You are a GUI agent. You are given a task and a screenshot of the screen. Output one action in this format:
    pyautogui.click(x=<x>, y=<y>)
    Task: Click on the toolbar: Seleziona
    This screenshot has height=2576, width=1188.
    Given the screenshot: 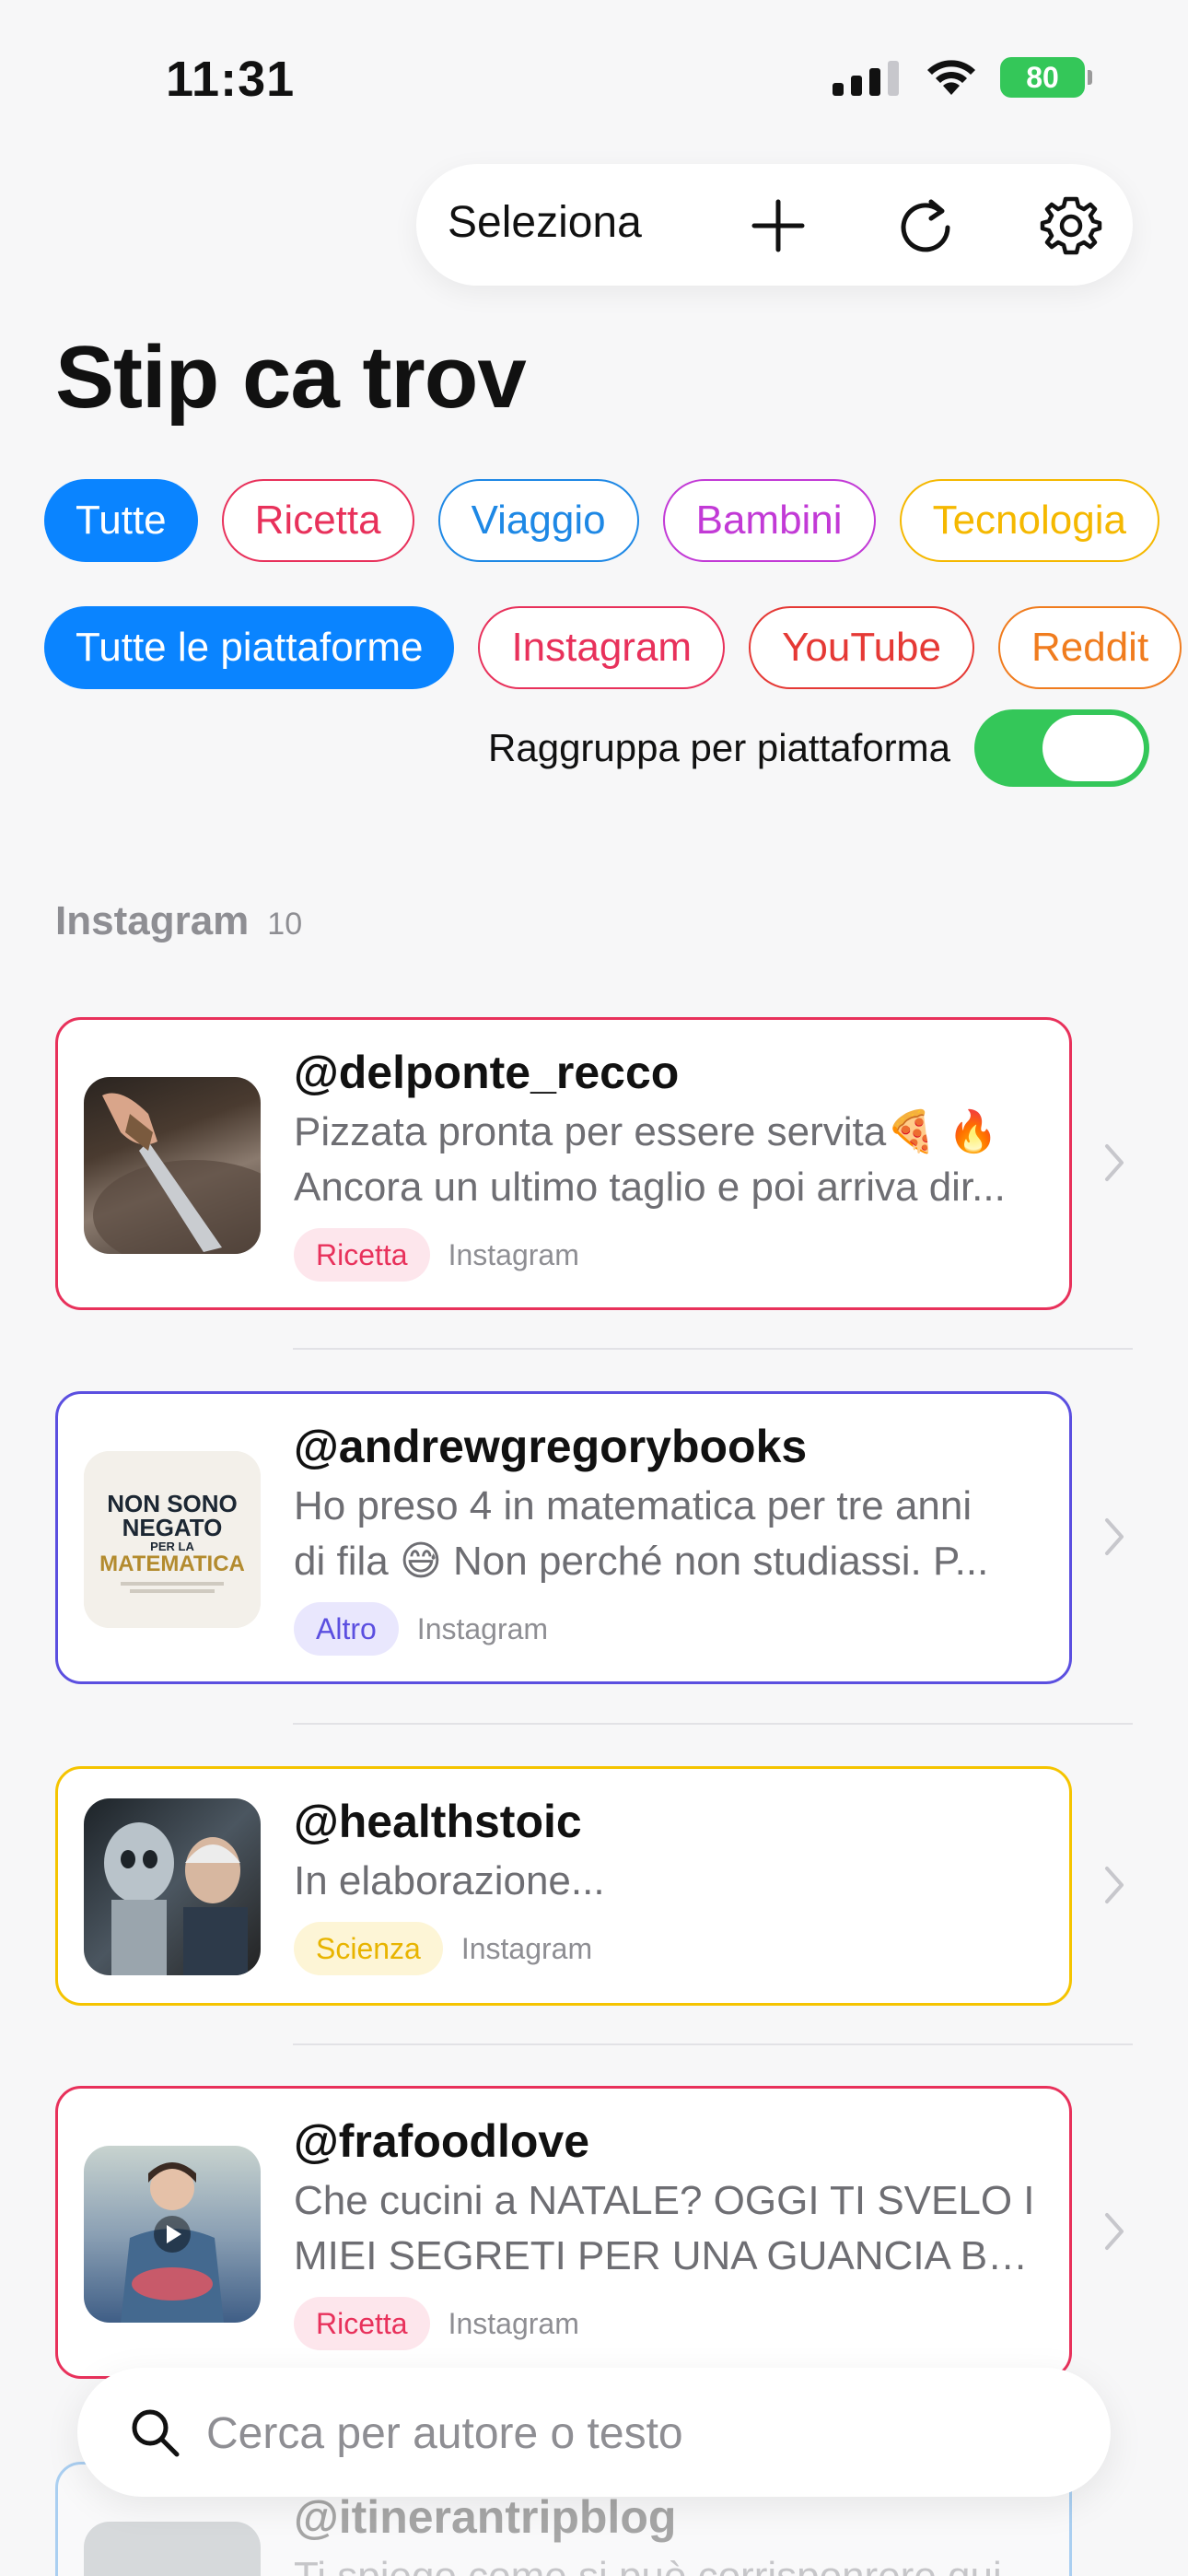 What is the action you would take?
    pyautogui.click(x=774, y=225)
    